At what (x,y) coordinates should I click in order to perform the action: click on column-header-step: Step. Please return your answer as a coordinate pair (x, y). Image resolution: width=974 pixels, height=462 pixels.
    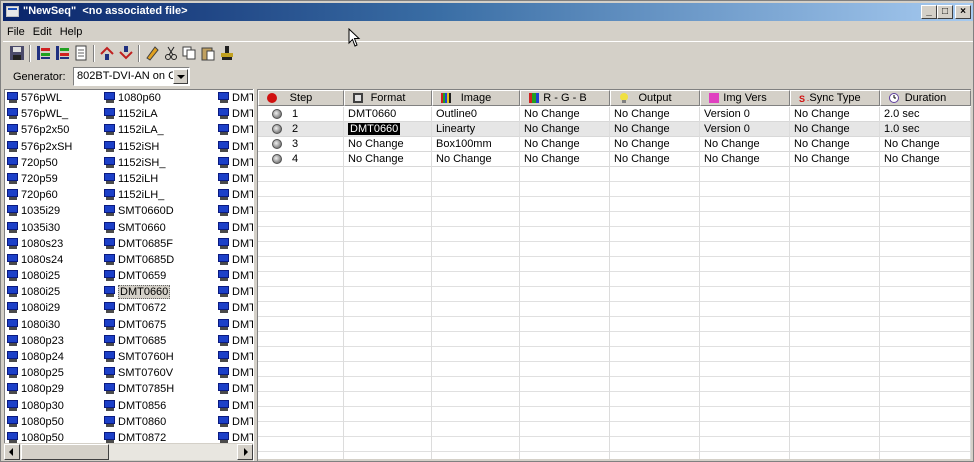
    Looking at the image, I should click on (301, 98).